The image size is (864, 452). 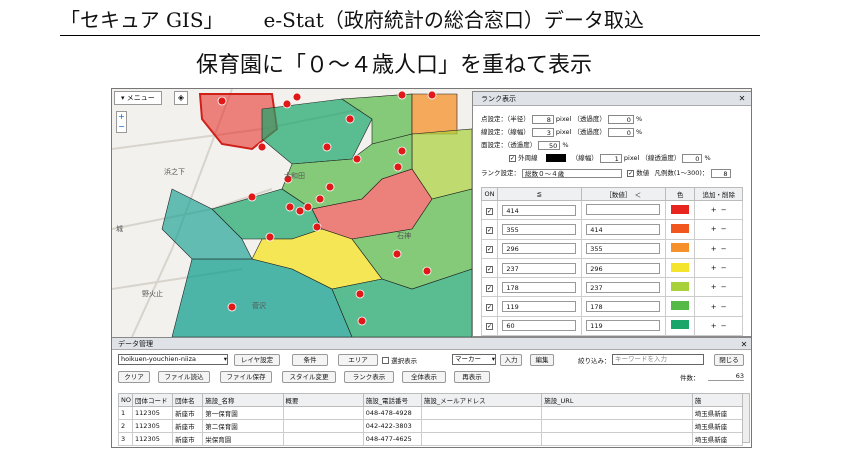 I want to click on rank-low-input: 119, so click(x=539, y=307).